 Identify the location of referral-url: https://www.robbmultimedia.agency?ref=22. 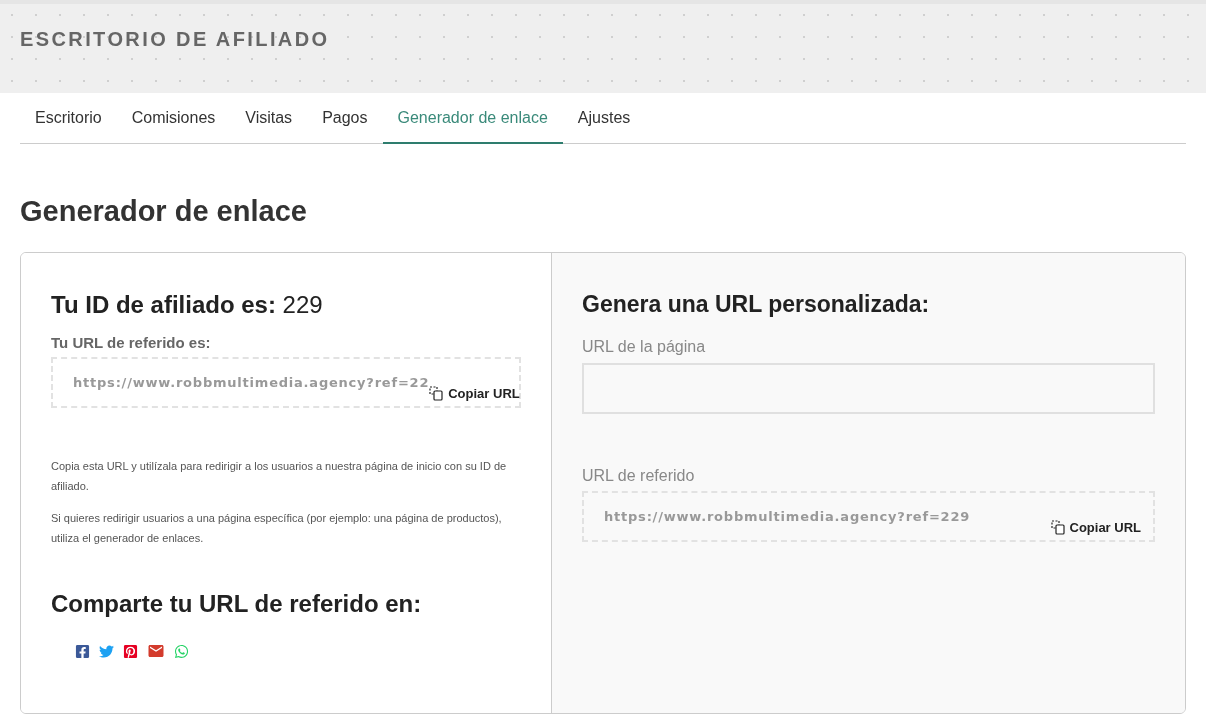
(251, 383).